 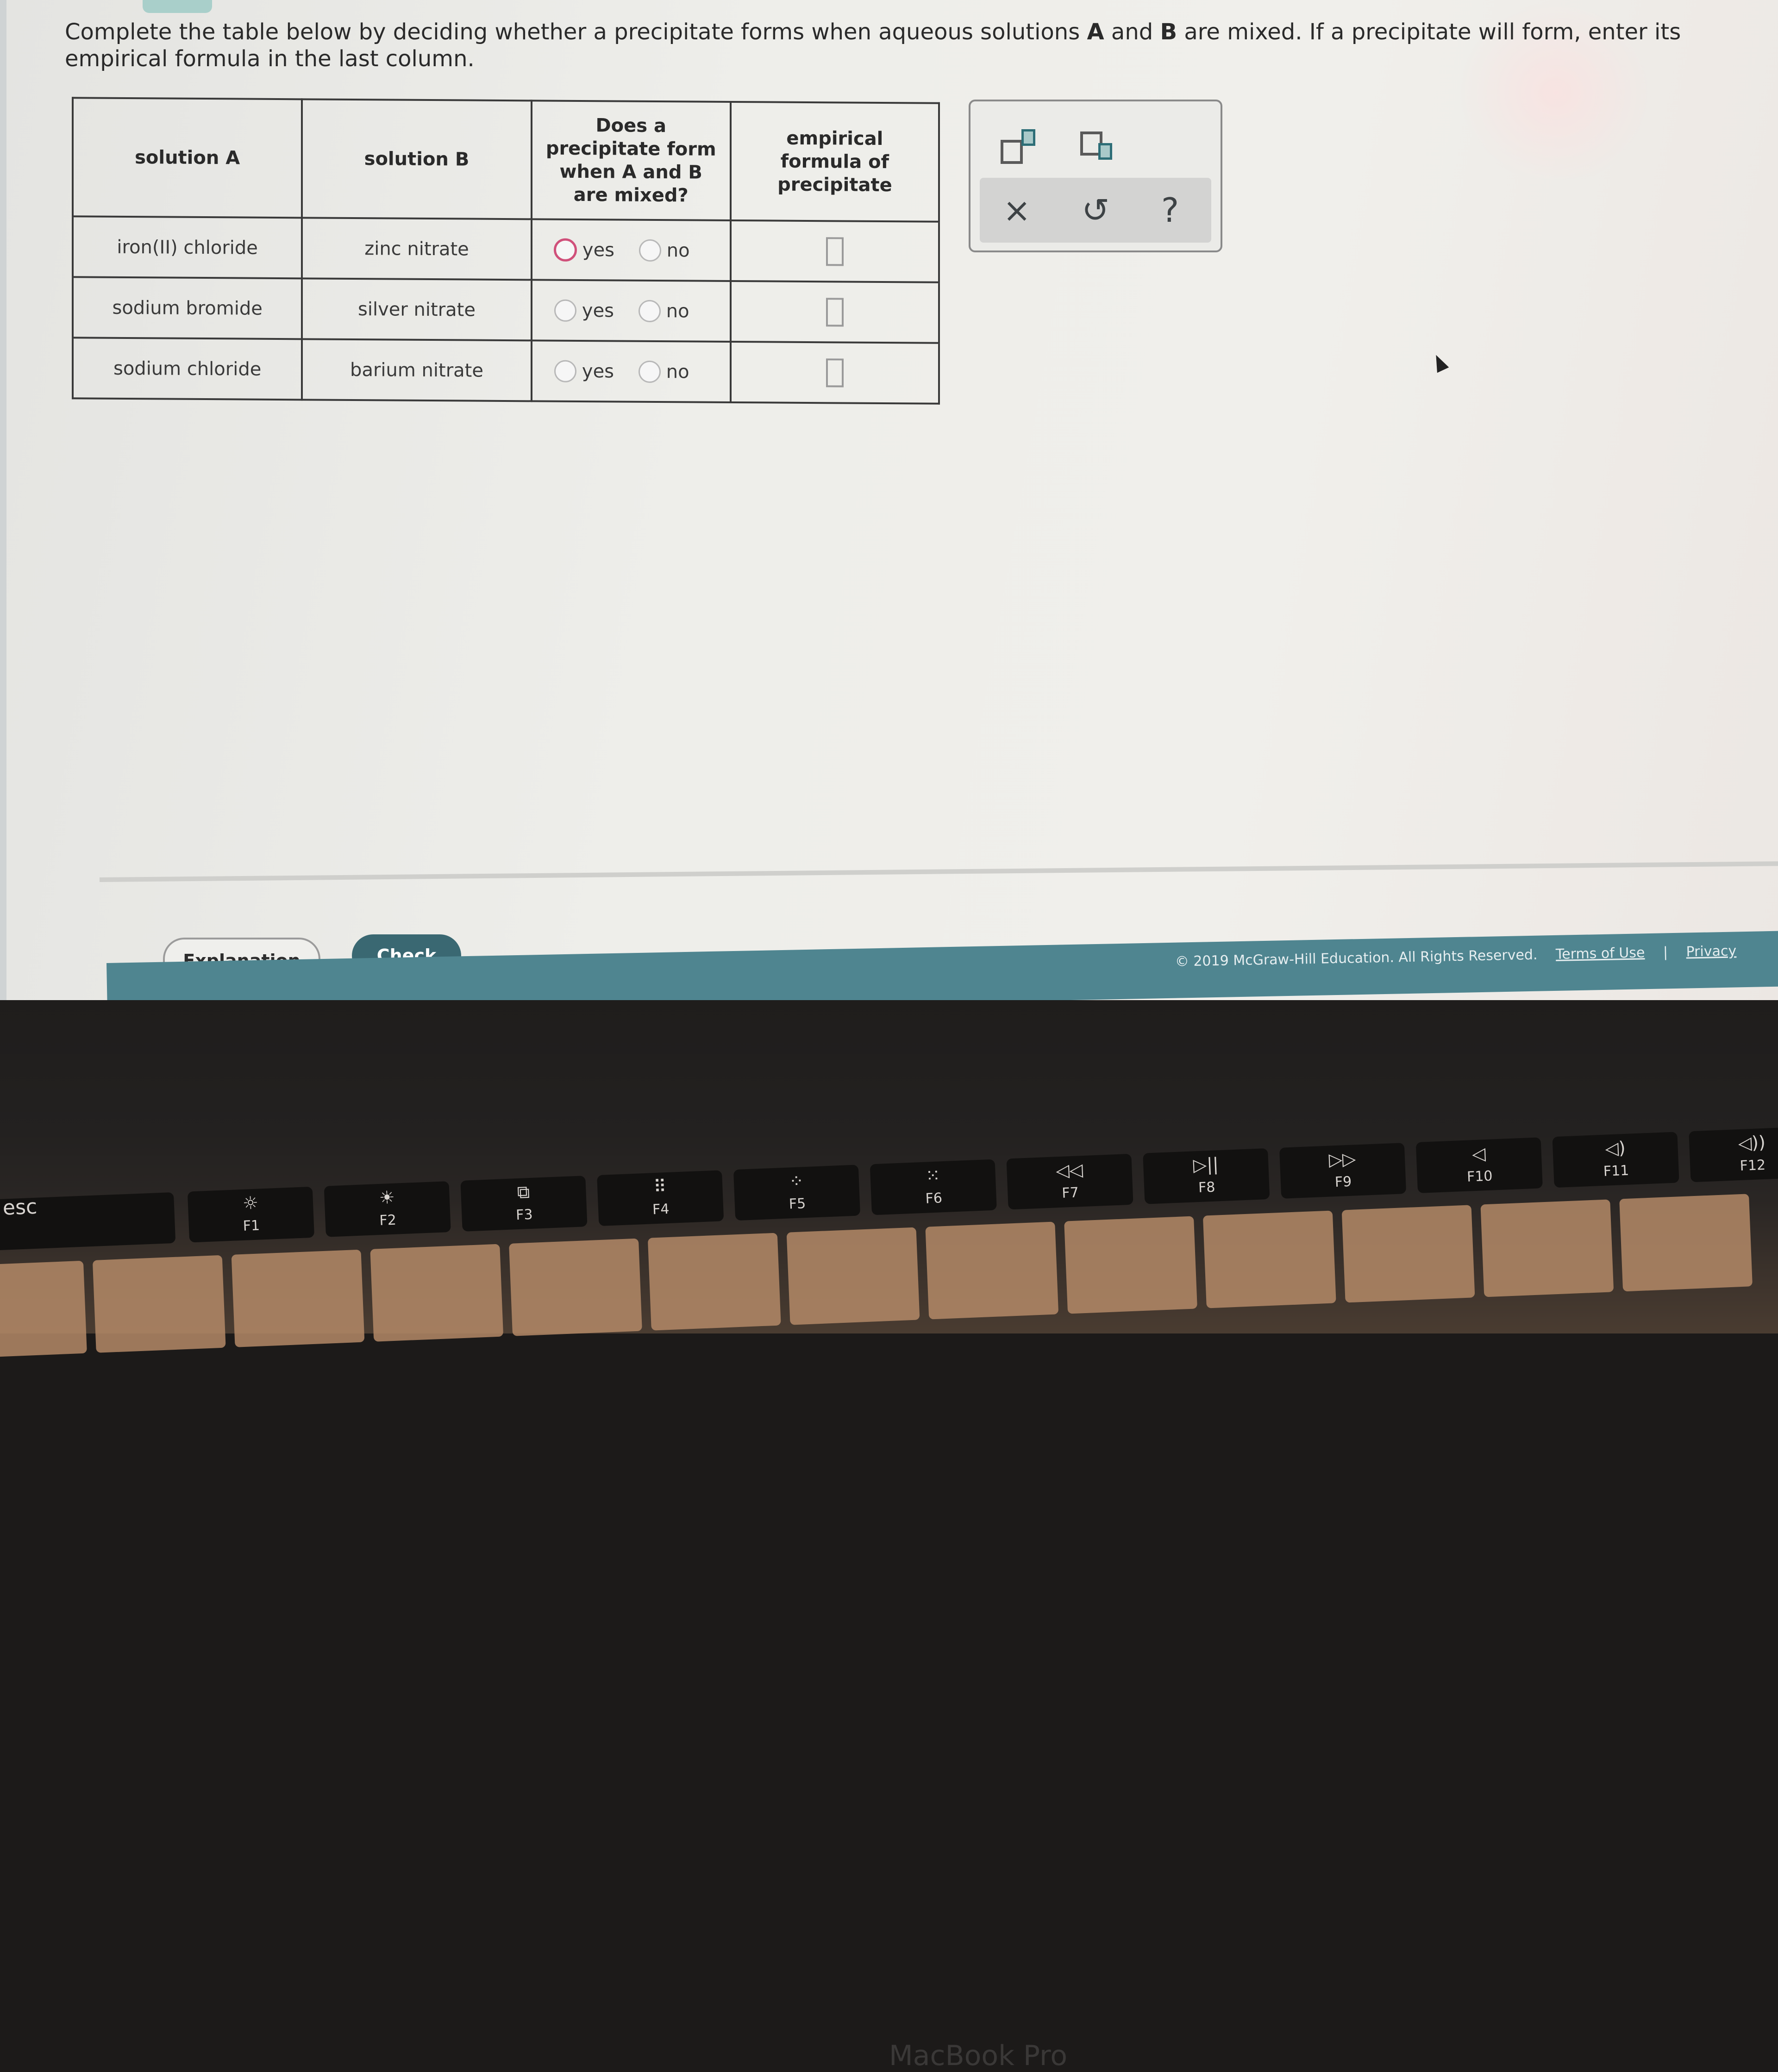 What do you see at coordinates (1095, 176) in the screenshot?
I see `formula-palette: × ↺ ?` at bounding box center [1095, 176].